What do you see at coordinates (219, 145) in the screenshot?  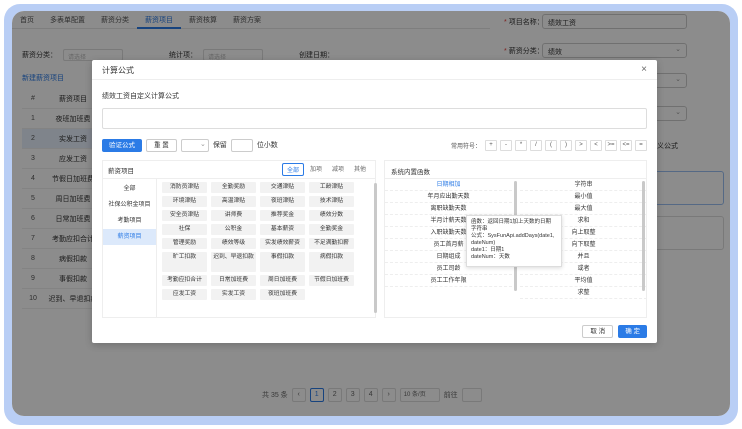 I see `keep-label: 保留` at bounding box center [219, 145].